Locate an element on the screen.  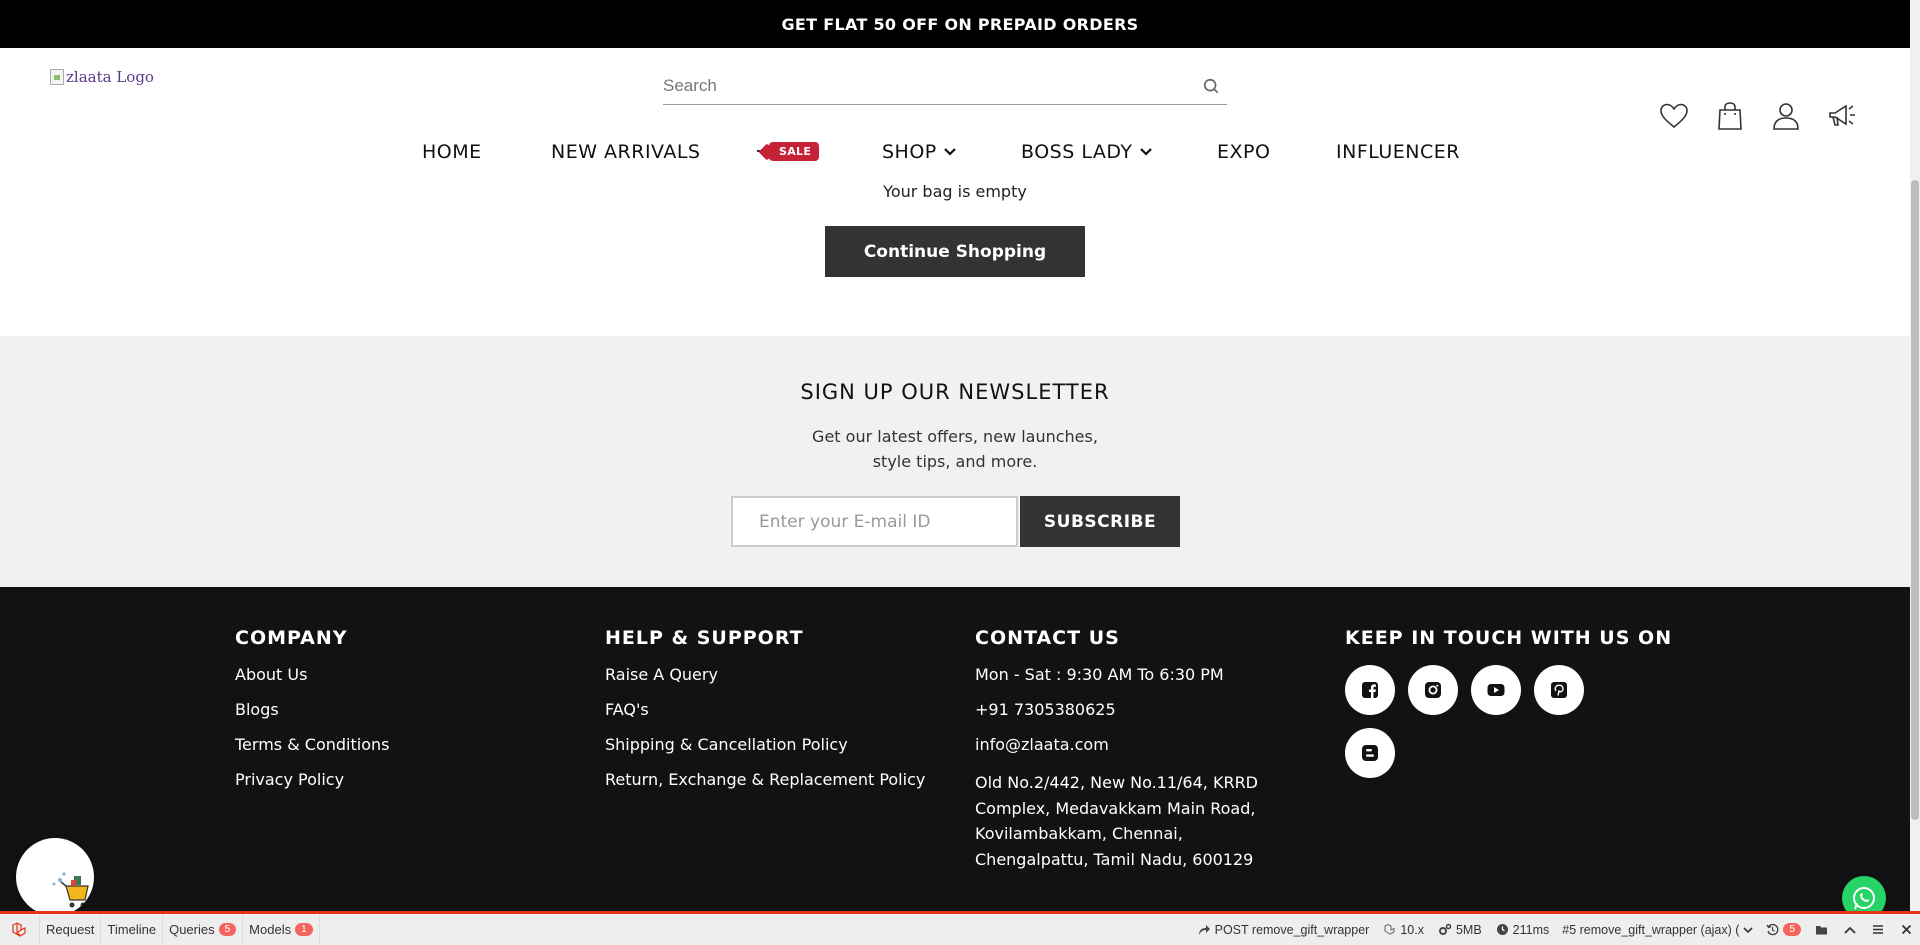
nav-shop: SHOP is located at coordinates (919, 152).